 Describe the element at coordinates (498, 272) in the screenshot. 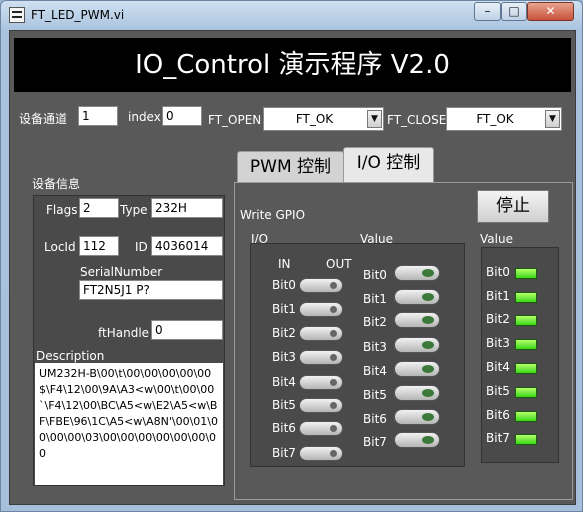

I see `led-bit-label-0: Bit0` at that location.